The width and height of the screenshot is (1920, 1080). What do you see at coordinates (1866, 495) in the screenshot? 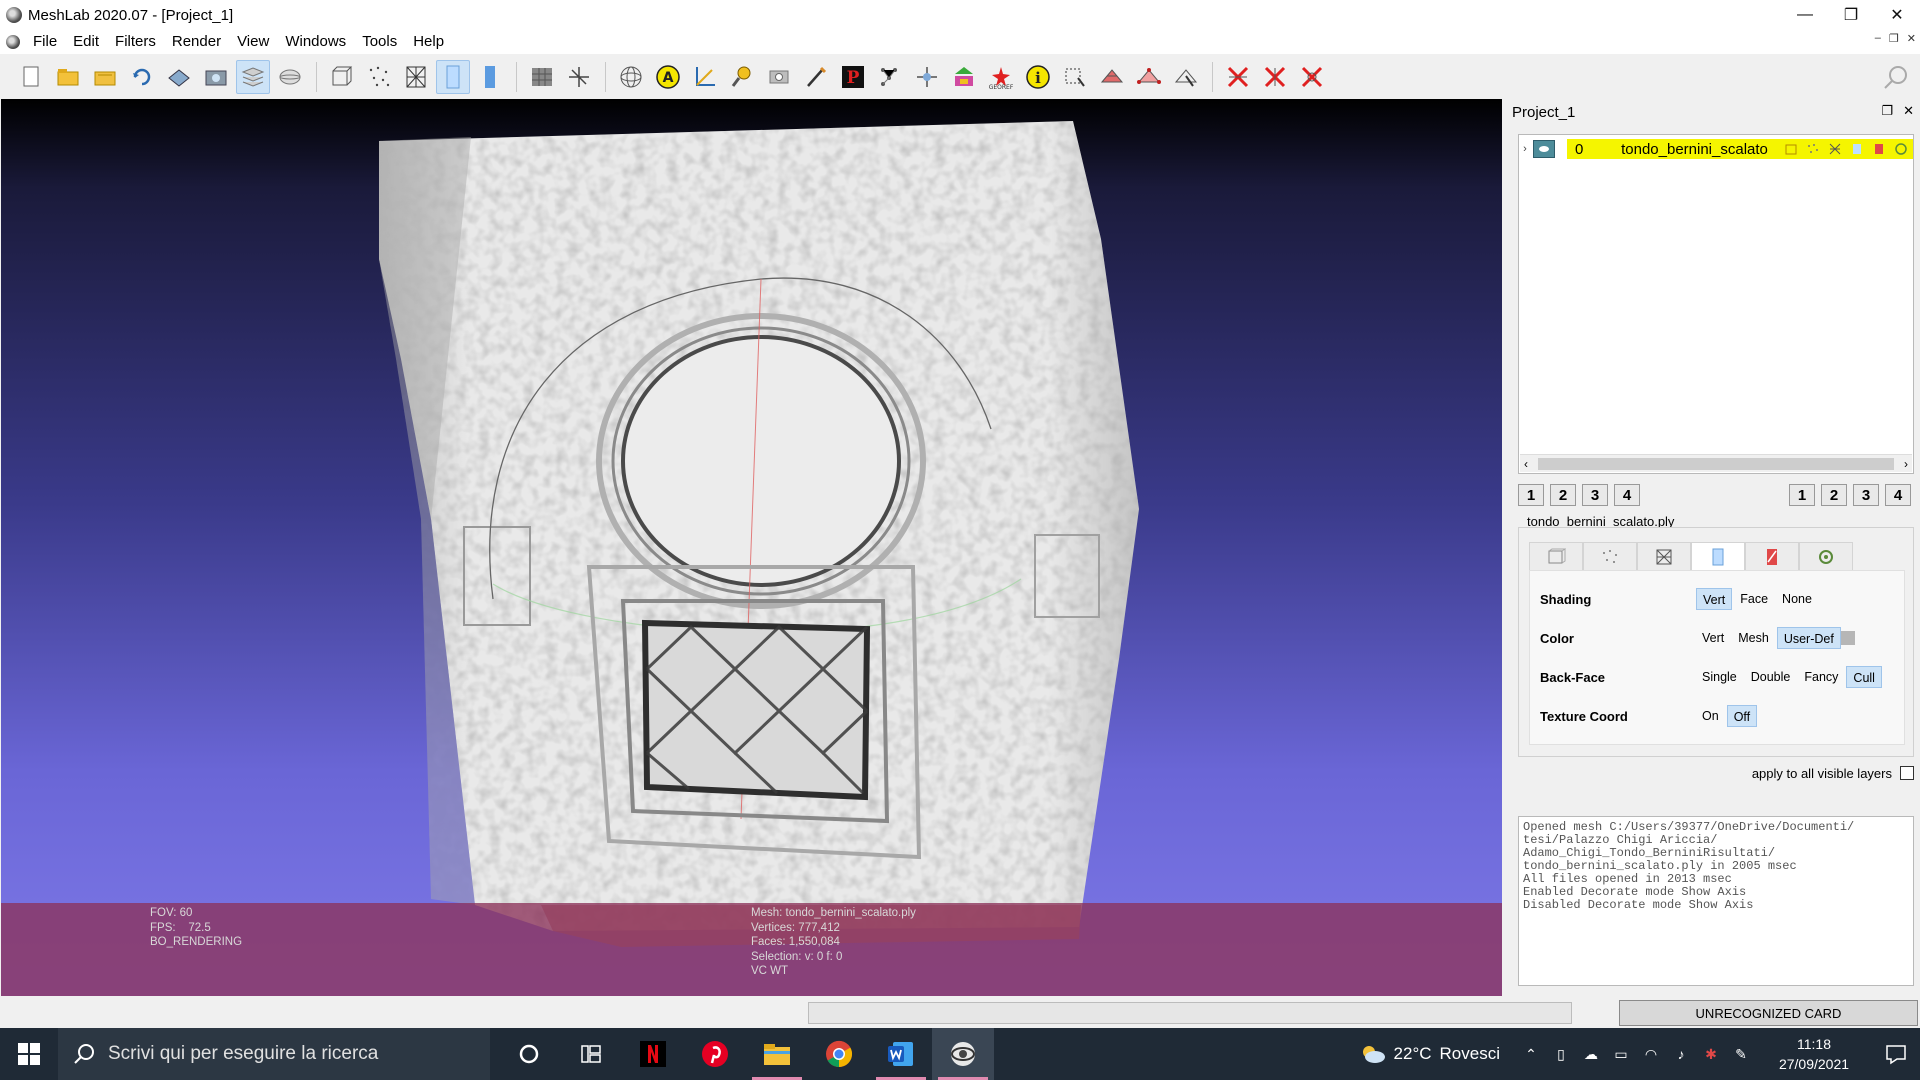
I see `right-view-button-3: 3` at bounding box center [1866, 495].